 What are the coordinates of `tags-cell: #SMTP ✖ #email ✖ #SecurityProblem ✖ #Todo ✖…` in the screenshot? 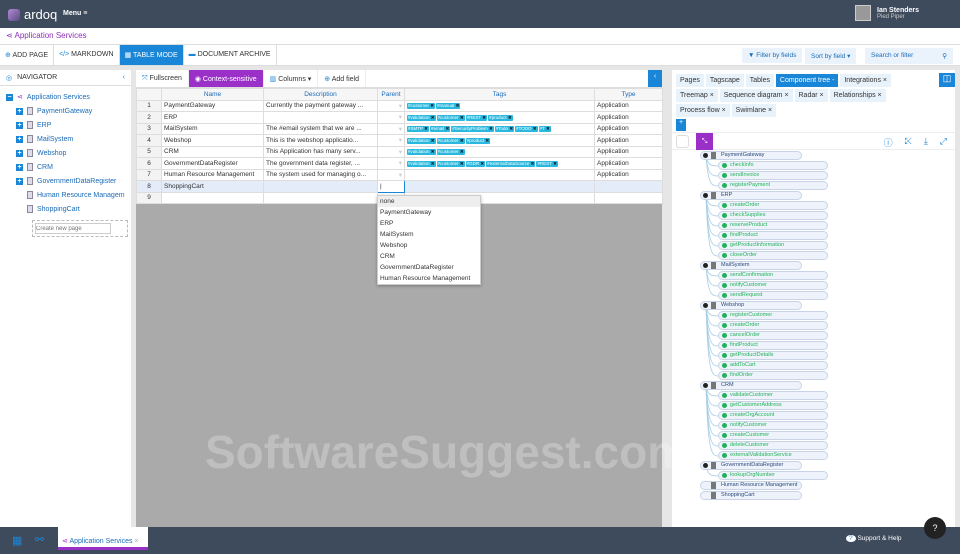 It's located at (499, 128).